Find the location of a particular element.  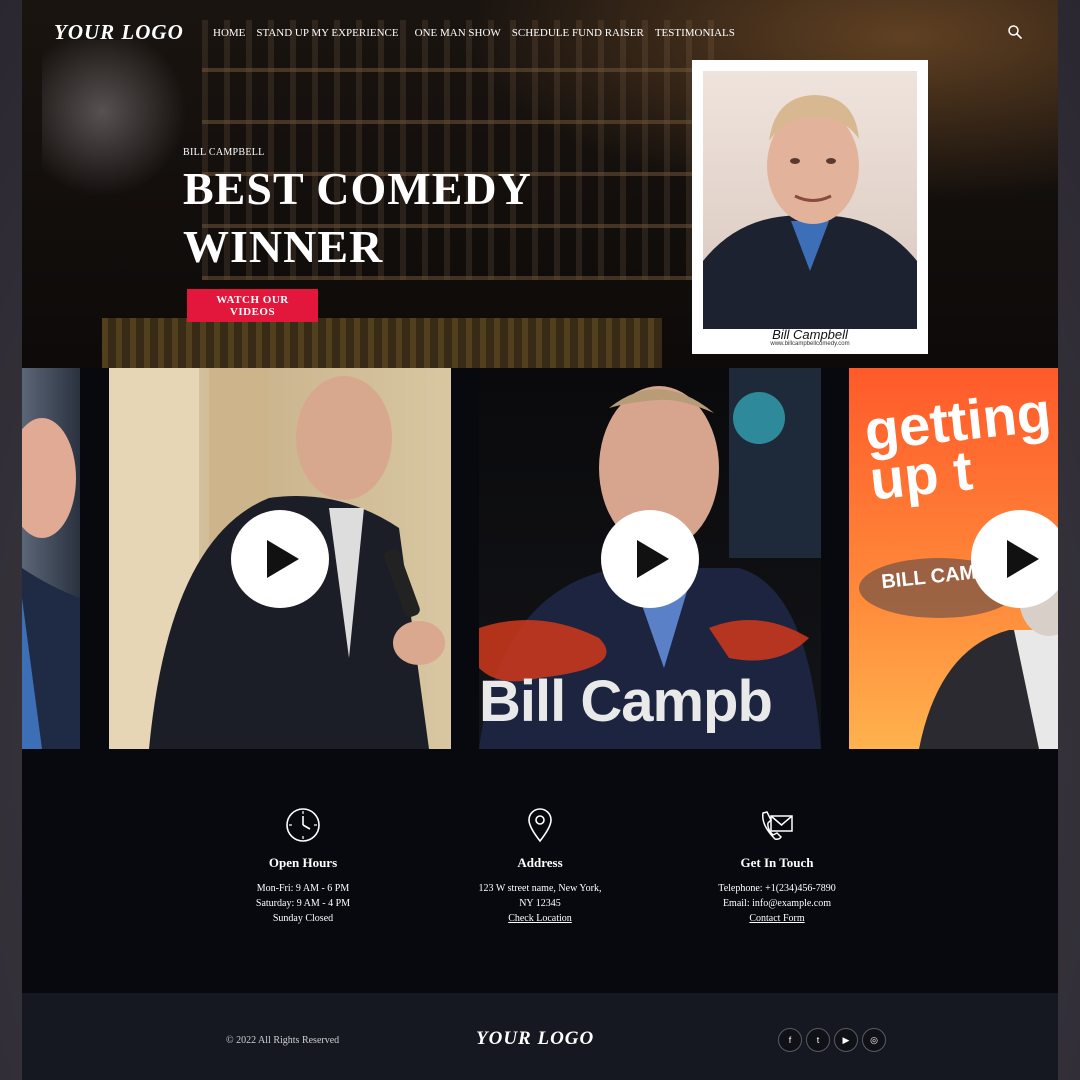

nav-item-schedule-fund-raiser: SCHEDULE FUND RAISER is located at coordinates (578, 33).